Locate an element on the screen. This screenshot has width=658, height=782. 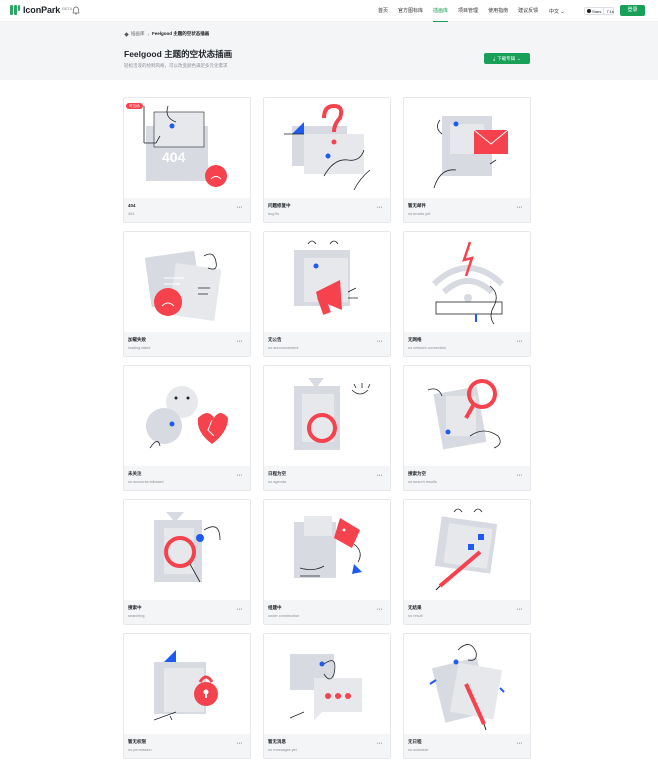
card-title: 组建中 is located at coordinates (275, 607).